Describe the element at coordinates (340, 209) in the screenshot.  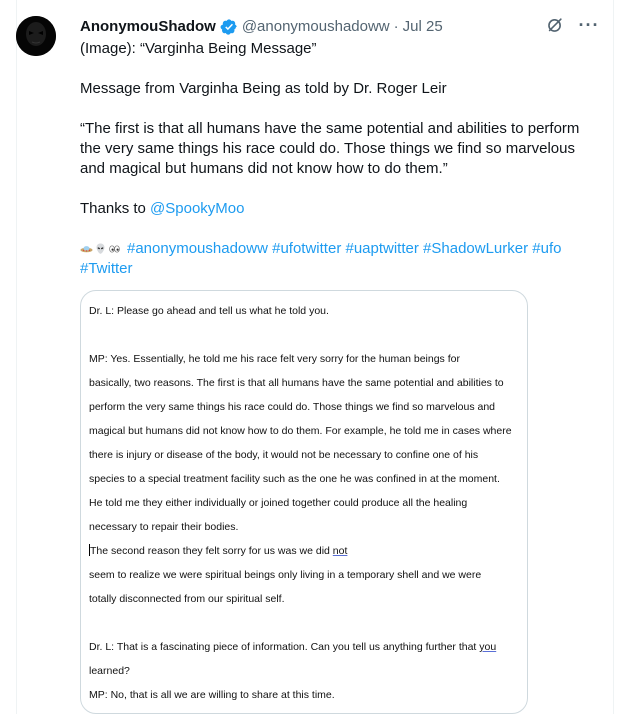
I see `thanks-line: Thanks to @SpookyMoo` at that location.